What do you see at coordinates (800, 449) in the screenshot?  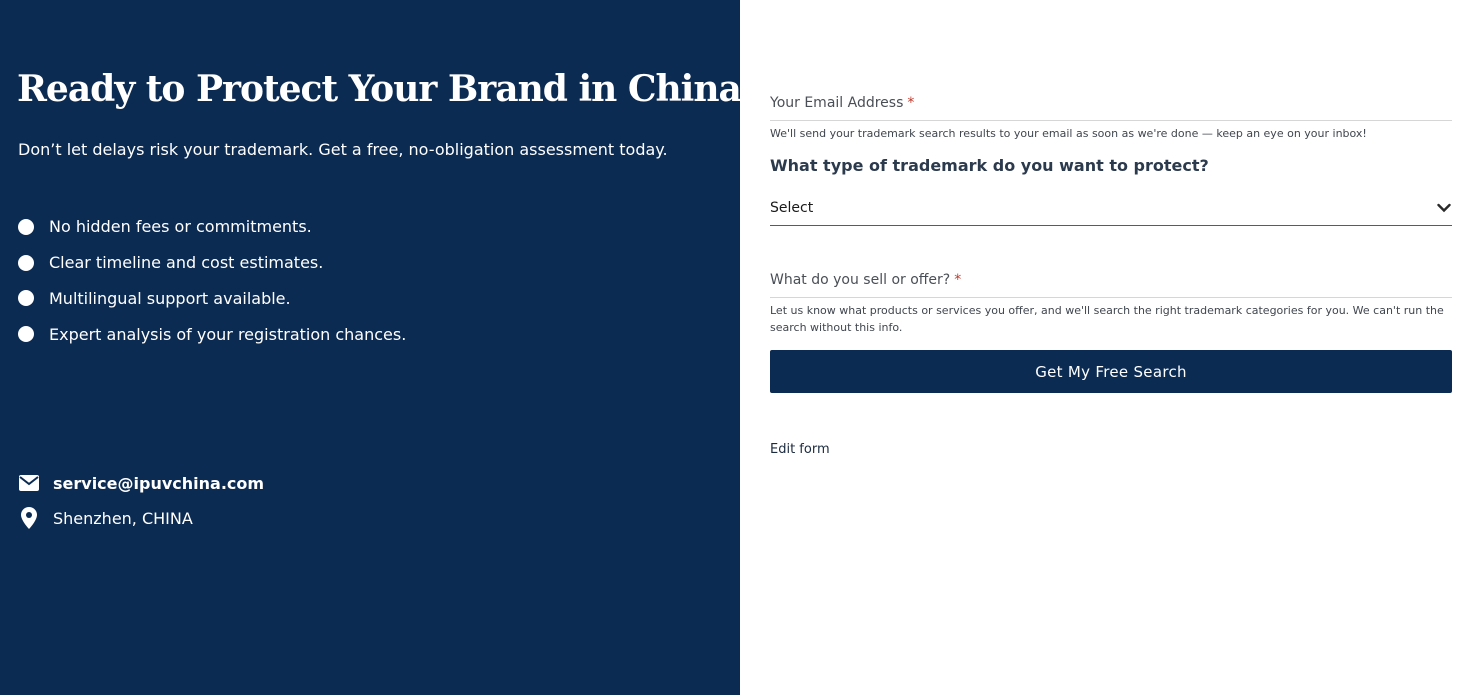 I see `edit-form-link: Edit form` at bounding box center [800, 449].